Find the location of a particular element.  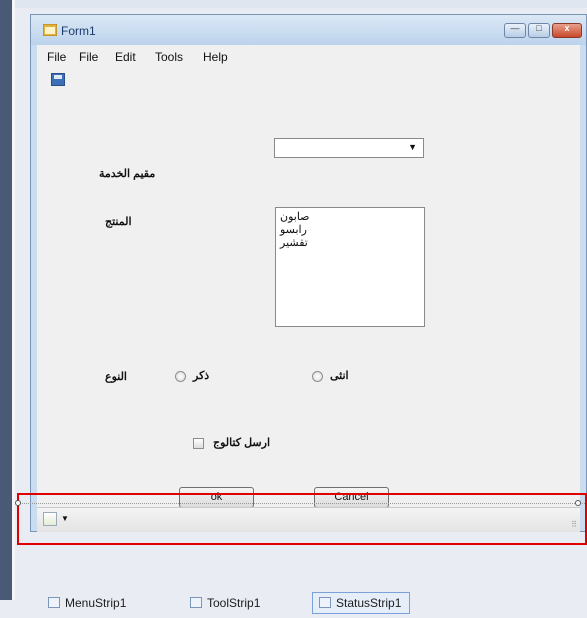

list-item: تقشير is located at coordinates (350, 243).